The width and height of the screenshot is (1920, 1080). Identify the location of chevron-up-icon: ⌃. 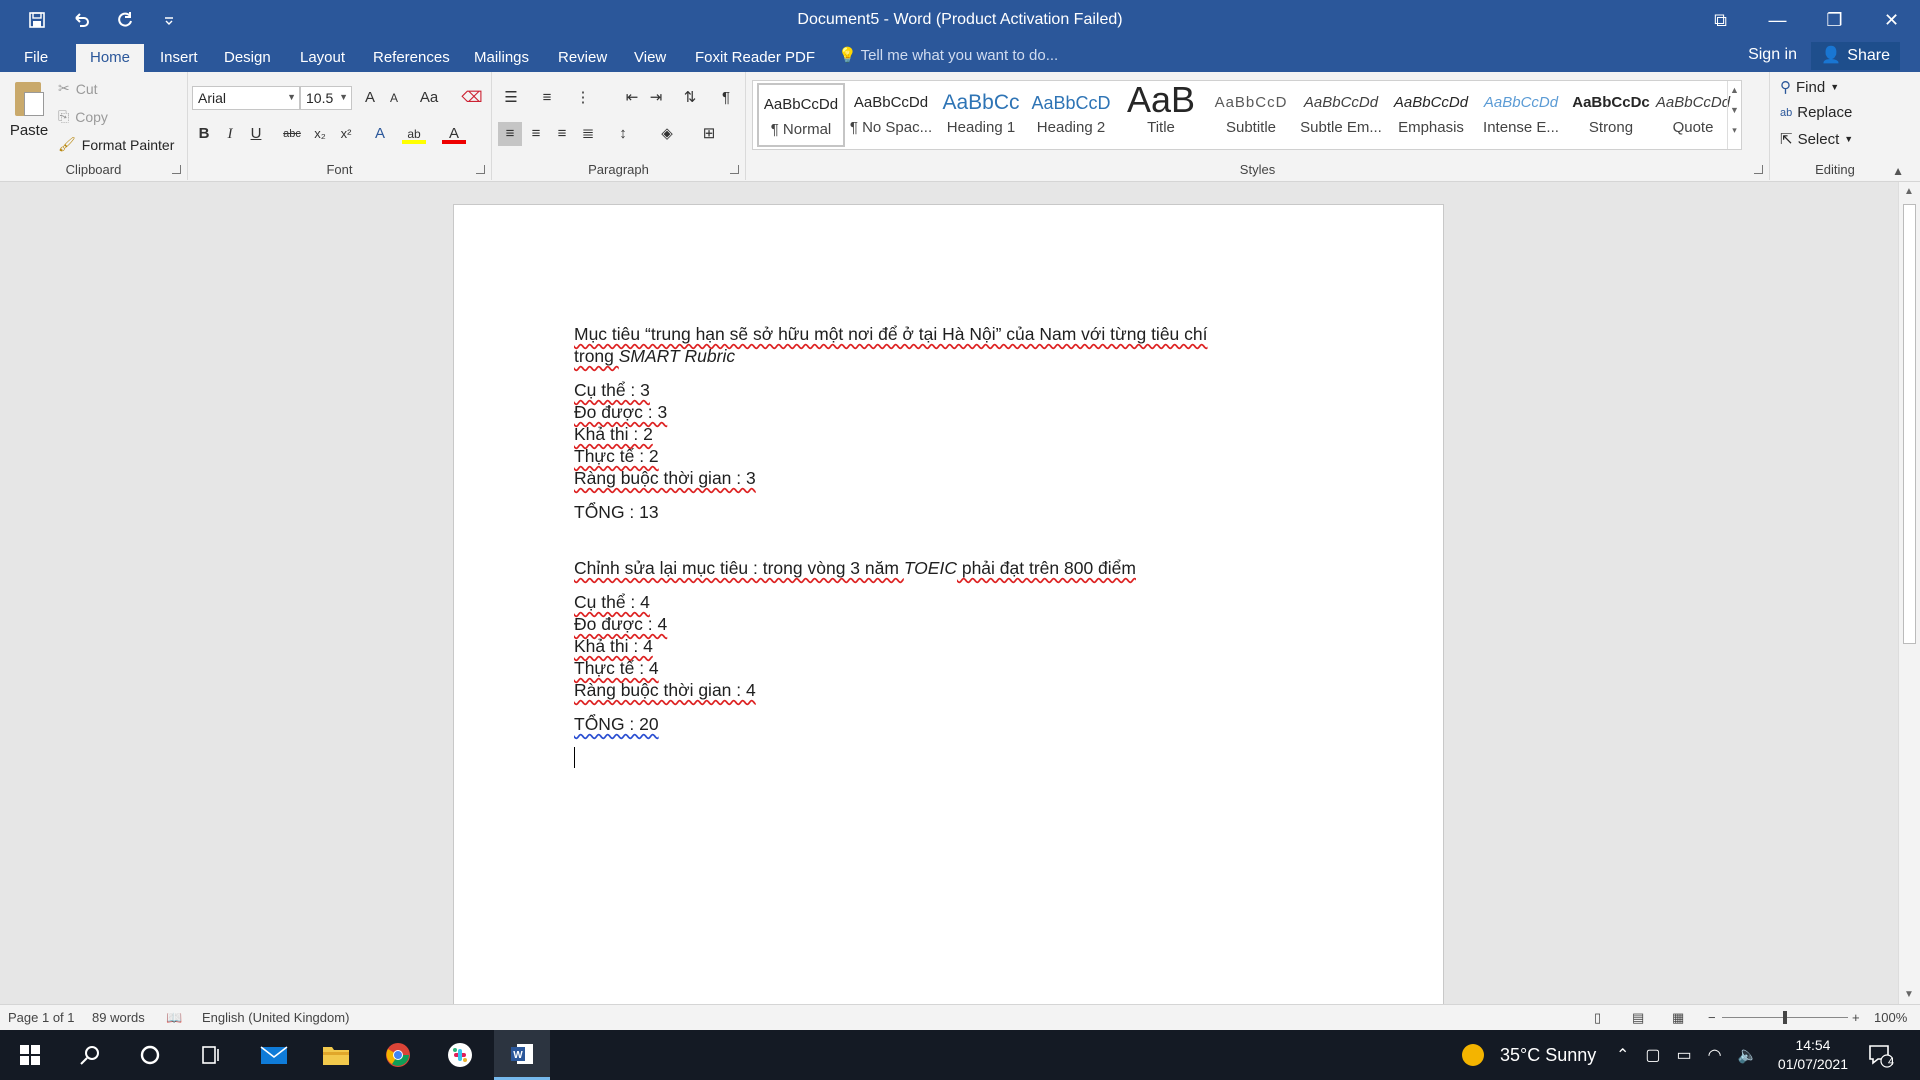
(1622, 1055).